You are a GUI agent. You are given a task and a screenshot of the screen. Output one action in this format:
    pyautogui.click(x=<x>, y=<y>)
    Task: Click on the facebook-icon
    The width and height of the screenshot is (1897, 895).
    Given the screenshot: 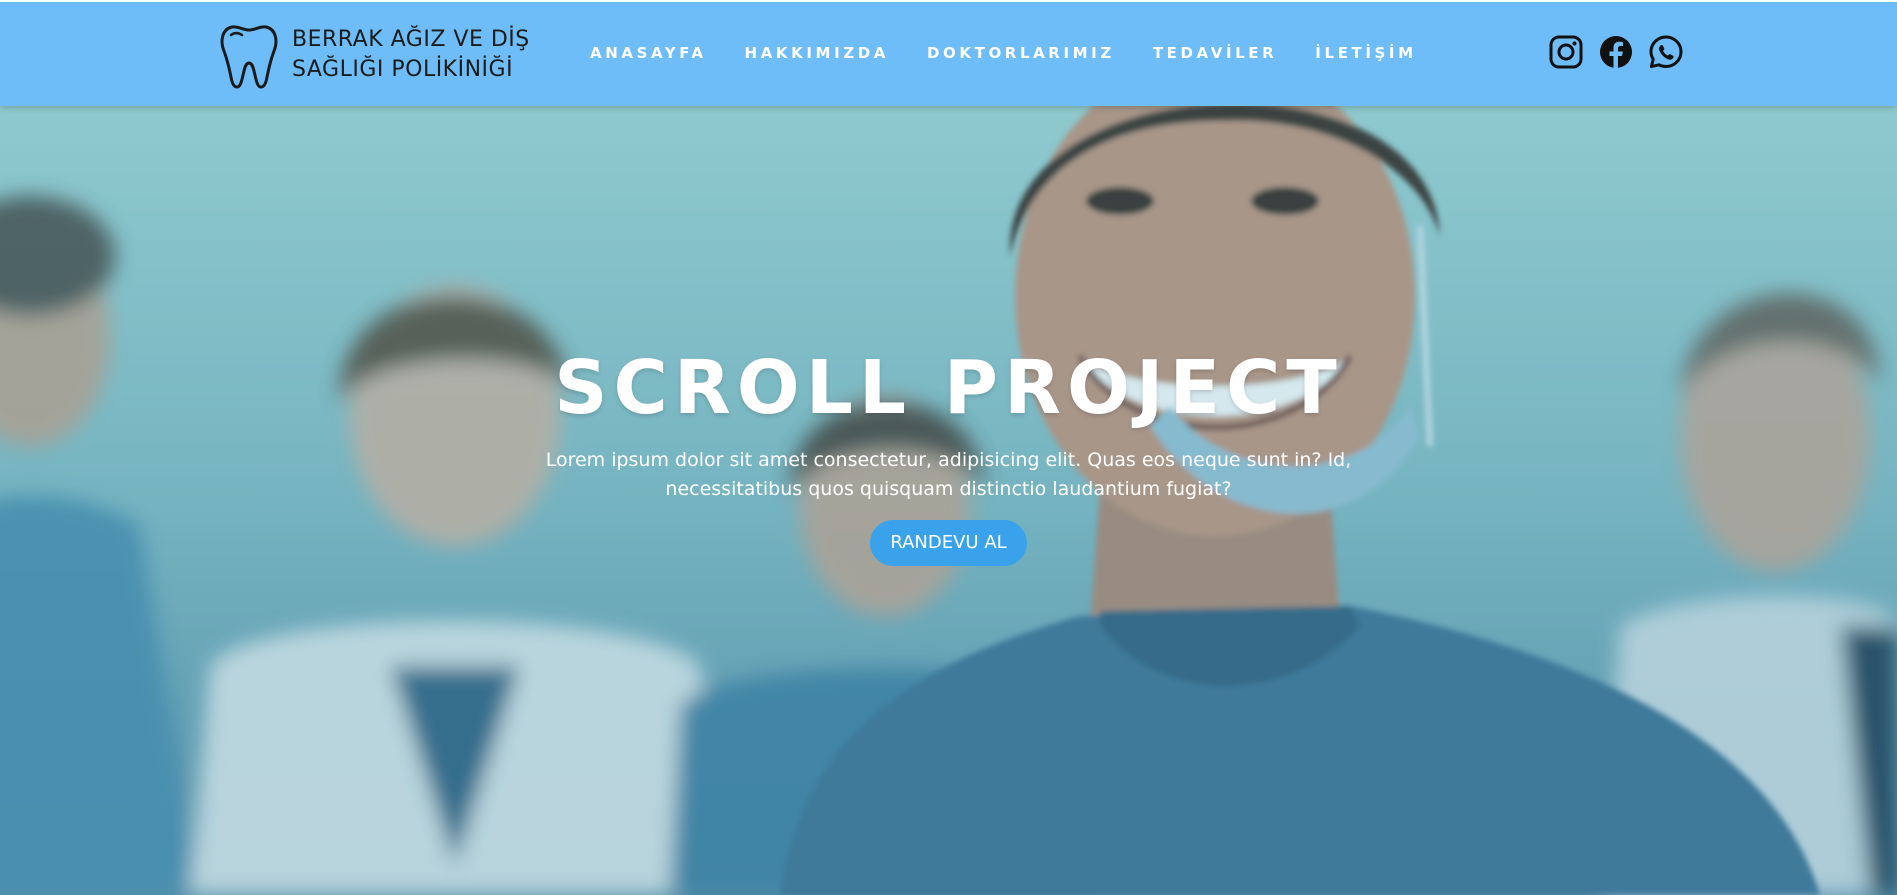 What is the action you would take?
    pyautogui.click(x=1616, y=52)
    